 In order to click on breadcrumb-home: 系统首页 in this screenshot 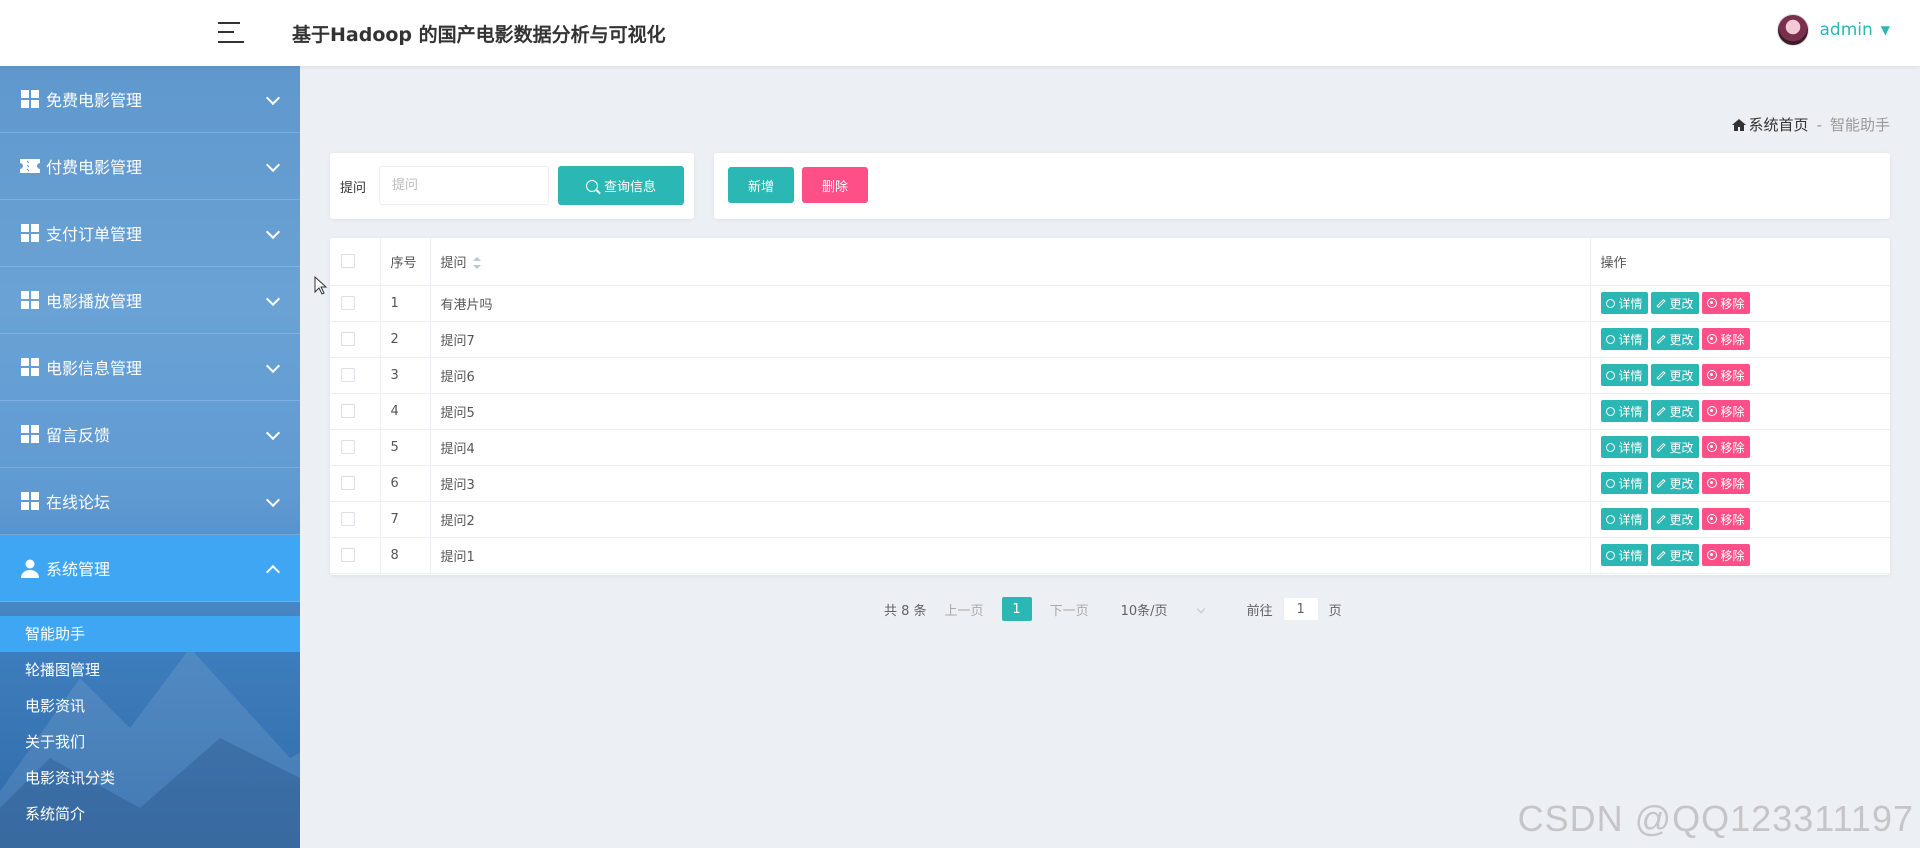, I will do `click(1770, 124)`.